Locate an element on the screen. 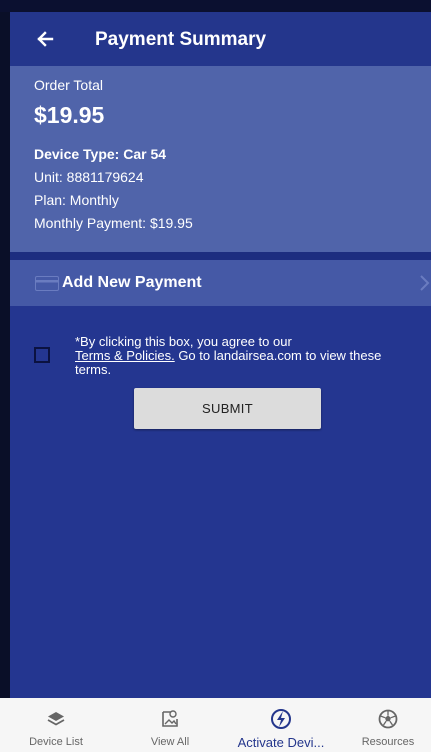 The height and width of the screenshot is (752, 431). nav-device-list: Device List is located at coordinates (56, 725).